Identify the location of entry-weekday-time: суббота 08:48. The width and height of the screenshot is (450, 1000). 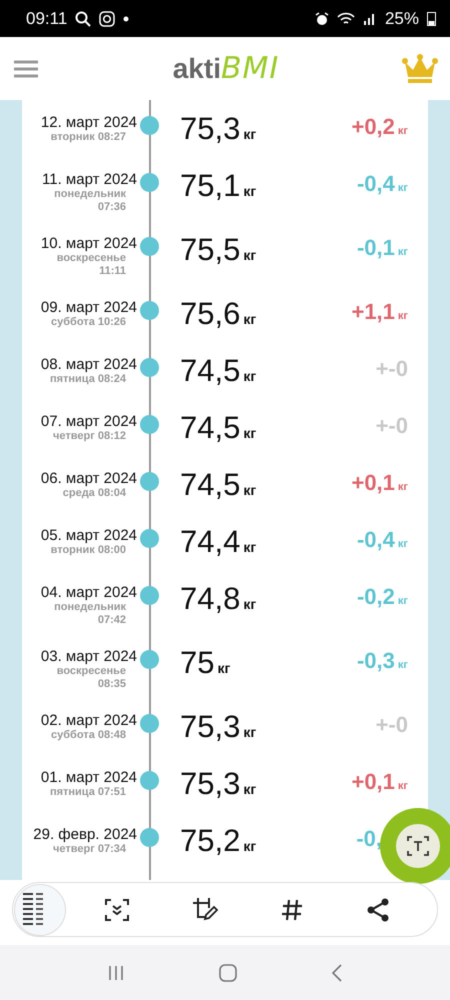
(88, 735).